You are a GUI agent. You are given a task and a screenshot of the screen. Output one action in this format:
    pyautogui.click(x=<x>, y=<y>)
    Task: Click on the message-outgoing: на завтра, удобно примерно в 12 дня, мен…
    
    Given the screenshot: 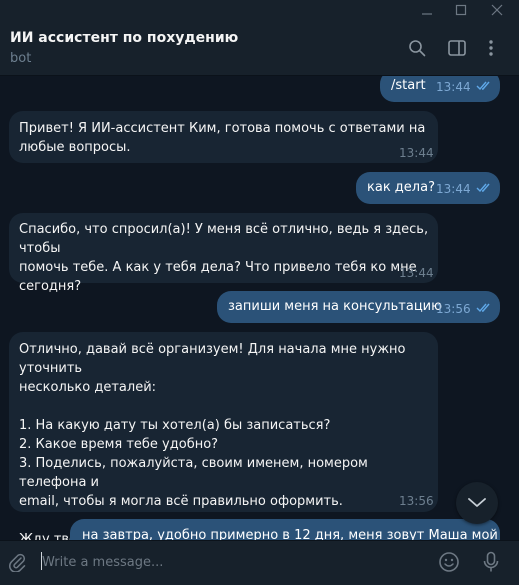 What is the action you would take?
    pyautogui.click(x=285, y=529)
    